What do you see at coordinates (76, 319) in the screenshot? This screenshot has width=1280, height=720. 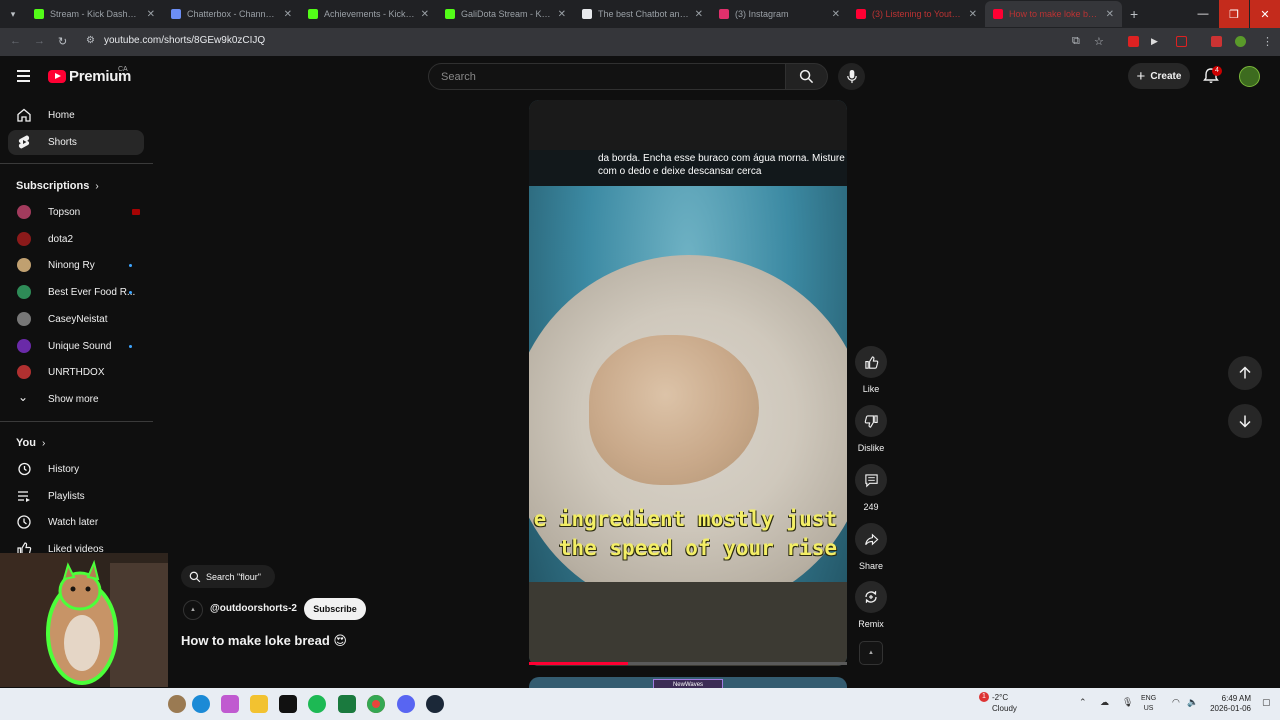 I see `subscription-item: CaseyNeistat` at bounding box center [76, 319].